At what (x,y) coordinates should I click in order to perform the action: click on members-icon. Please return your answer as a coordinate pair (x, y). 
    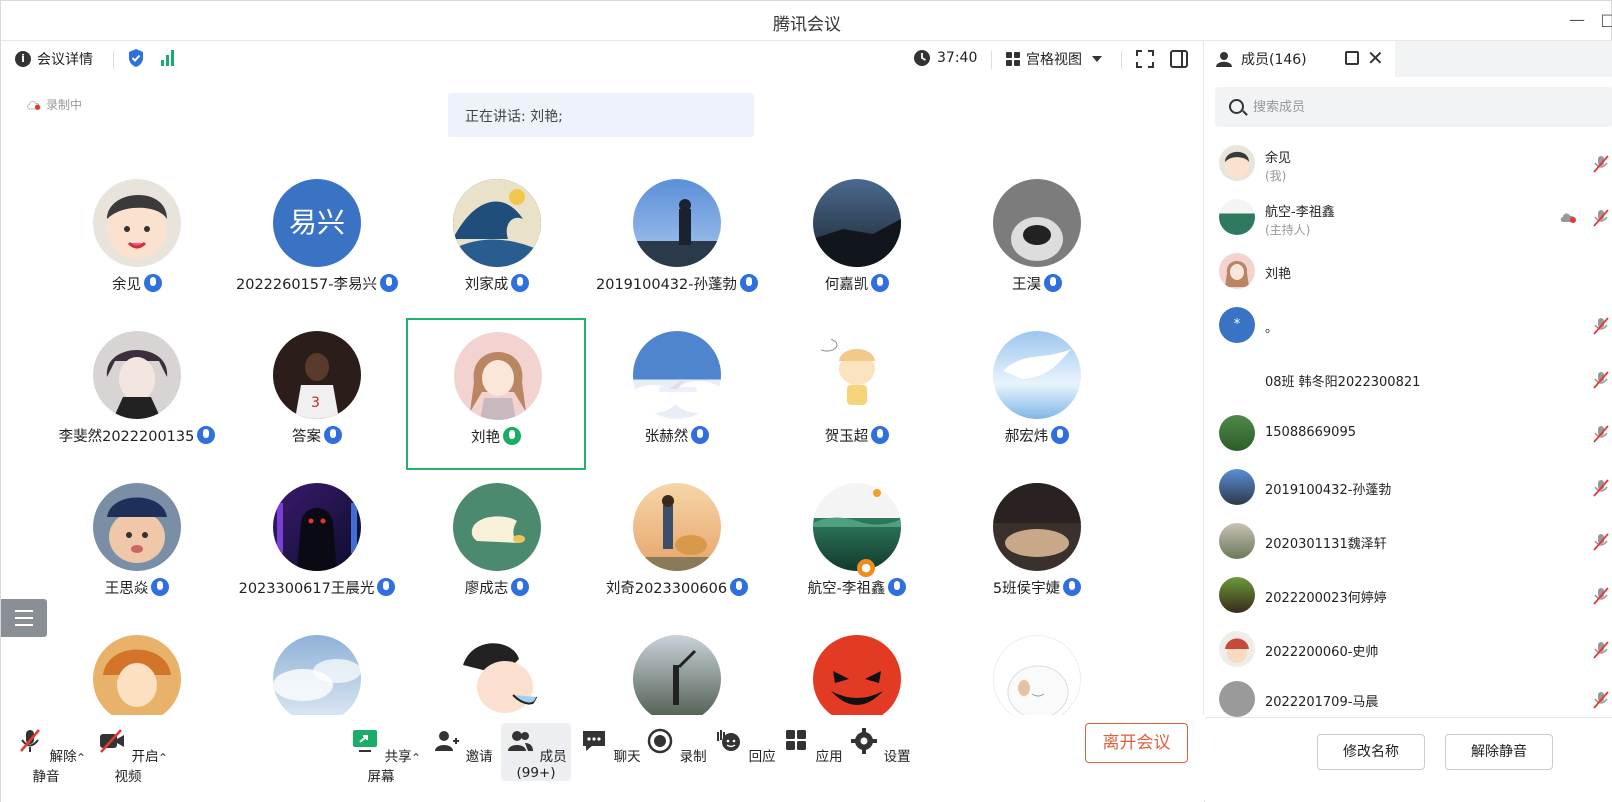
    Looking at the image, I should click on (521, 741).